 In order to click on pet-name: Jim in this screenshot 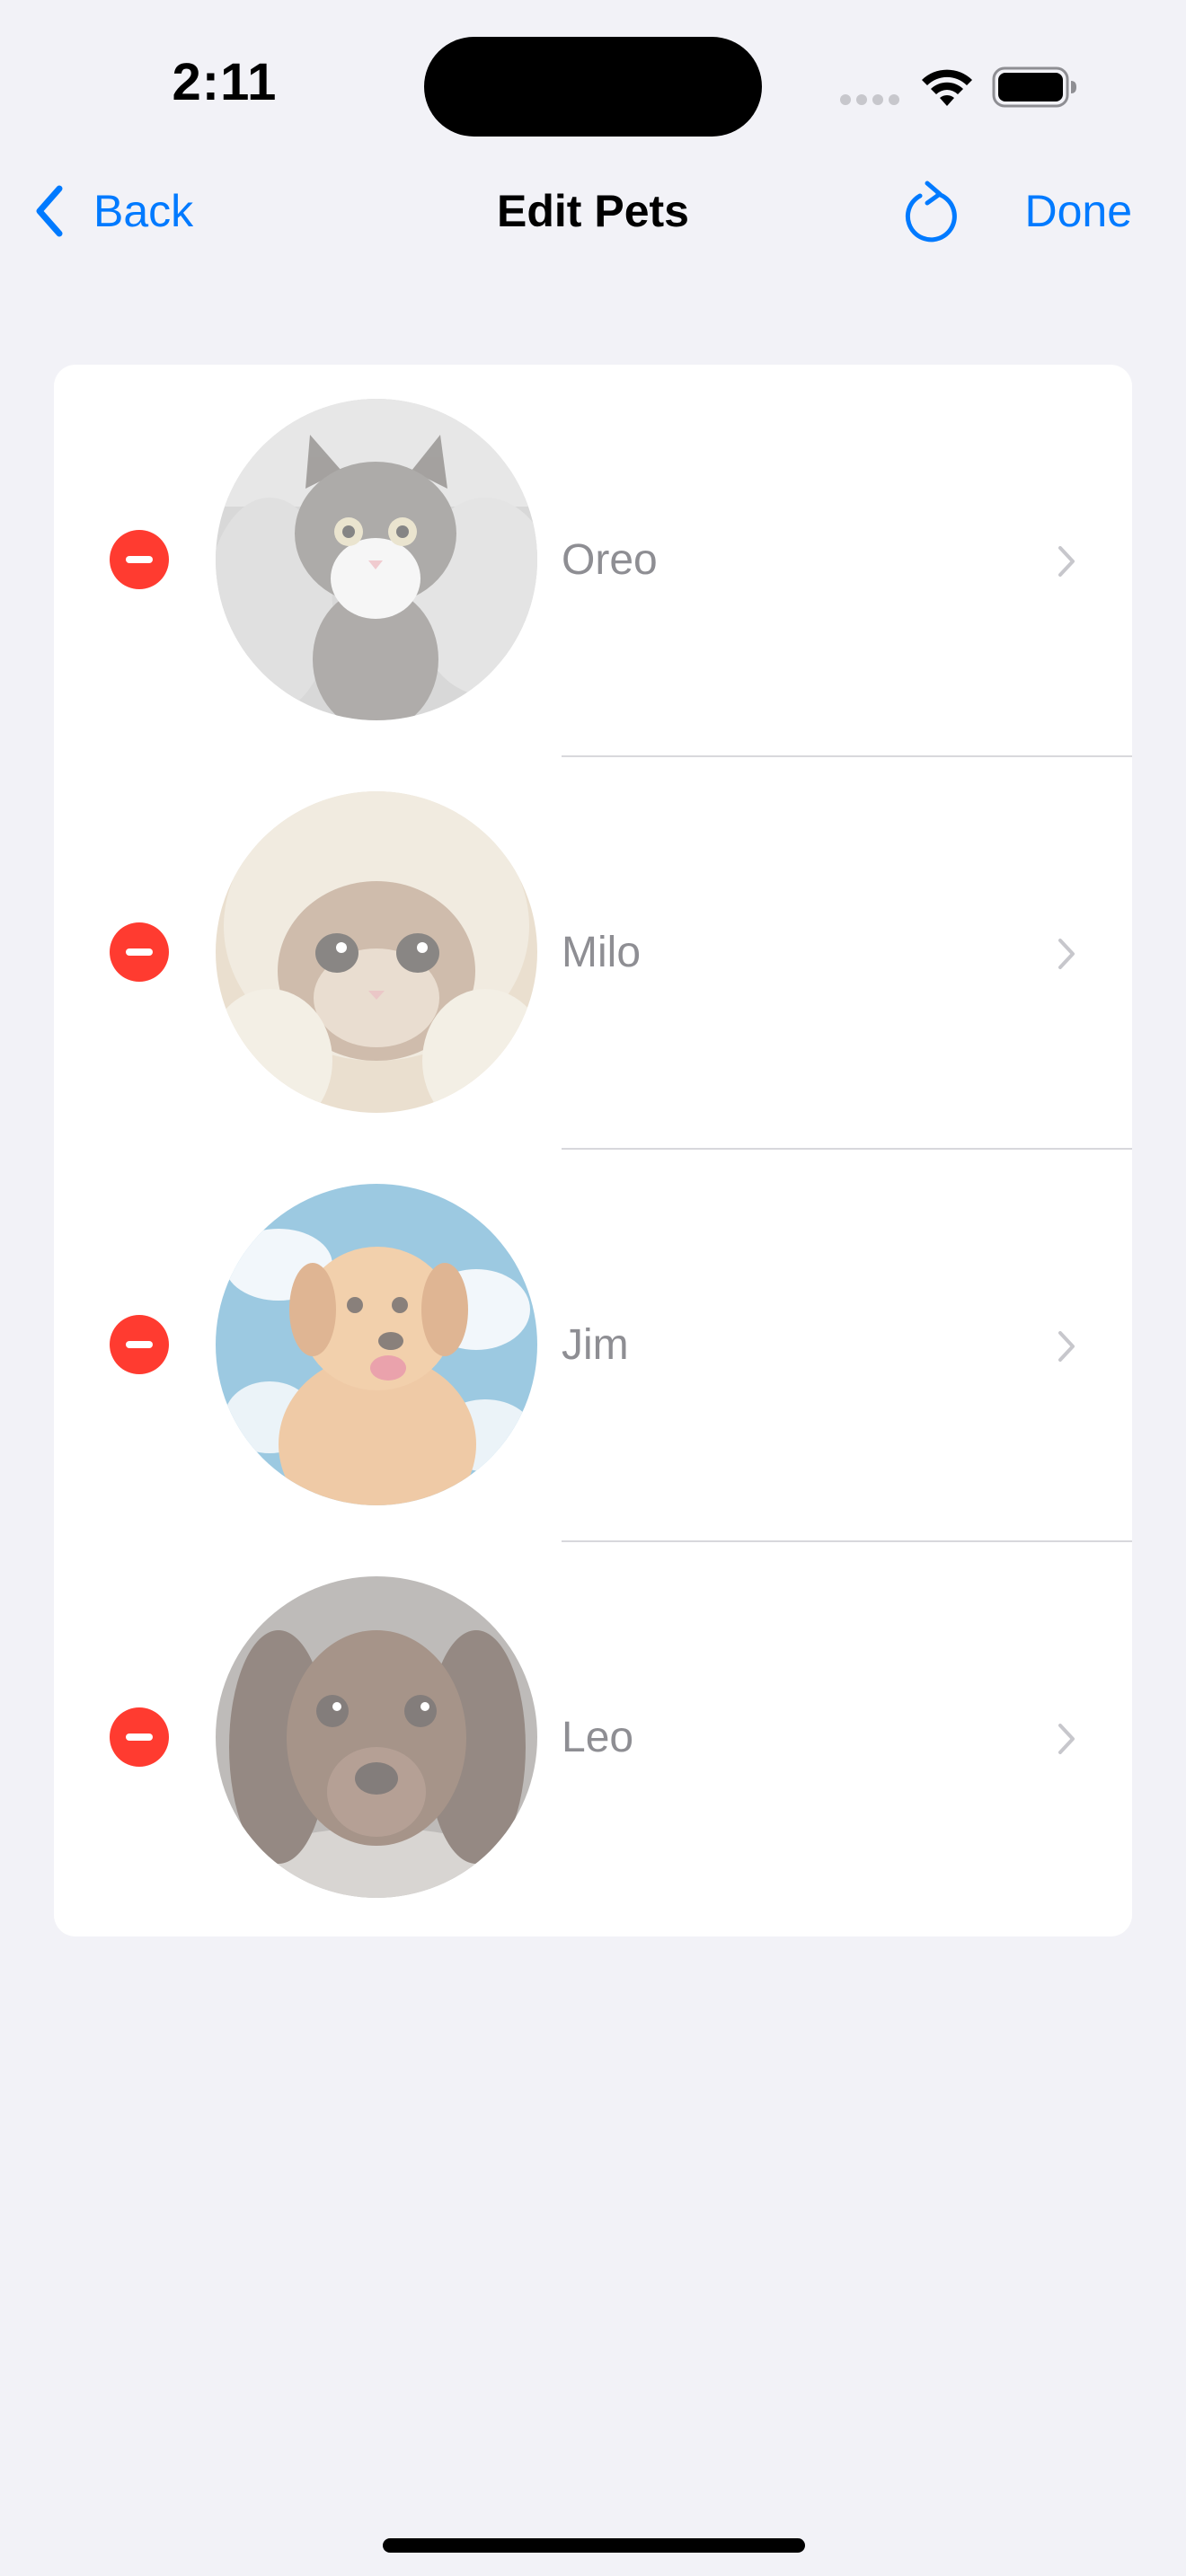, I will do `click(595, 1345)`.